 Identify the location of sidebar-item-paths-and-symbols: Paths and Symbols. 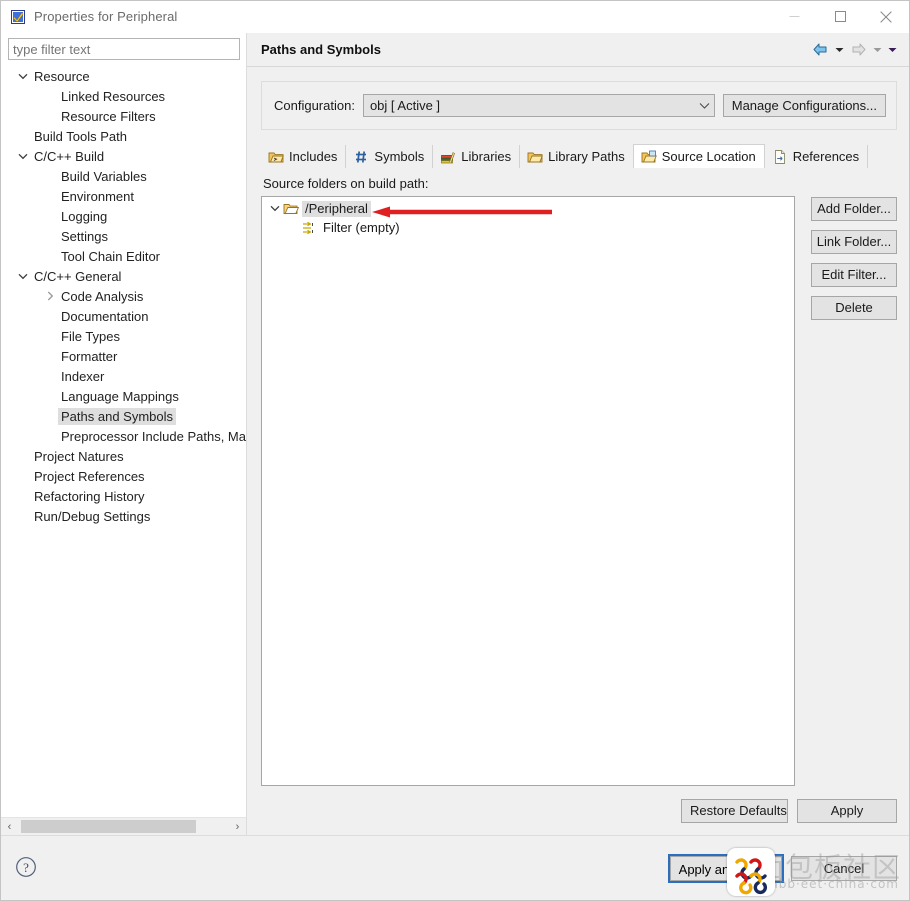
(123, 416).